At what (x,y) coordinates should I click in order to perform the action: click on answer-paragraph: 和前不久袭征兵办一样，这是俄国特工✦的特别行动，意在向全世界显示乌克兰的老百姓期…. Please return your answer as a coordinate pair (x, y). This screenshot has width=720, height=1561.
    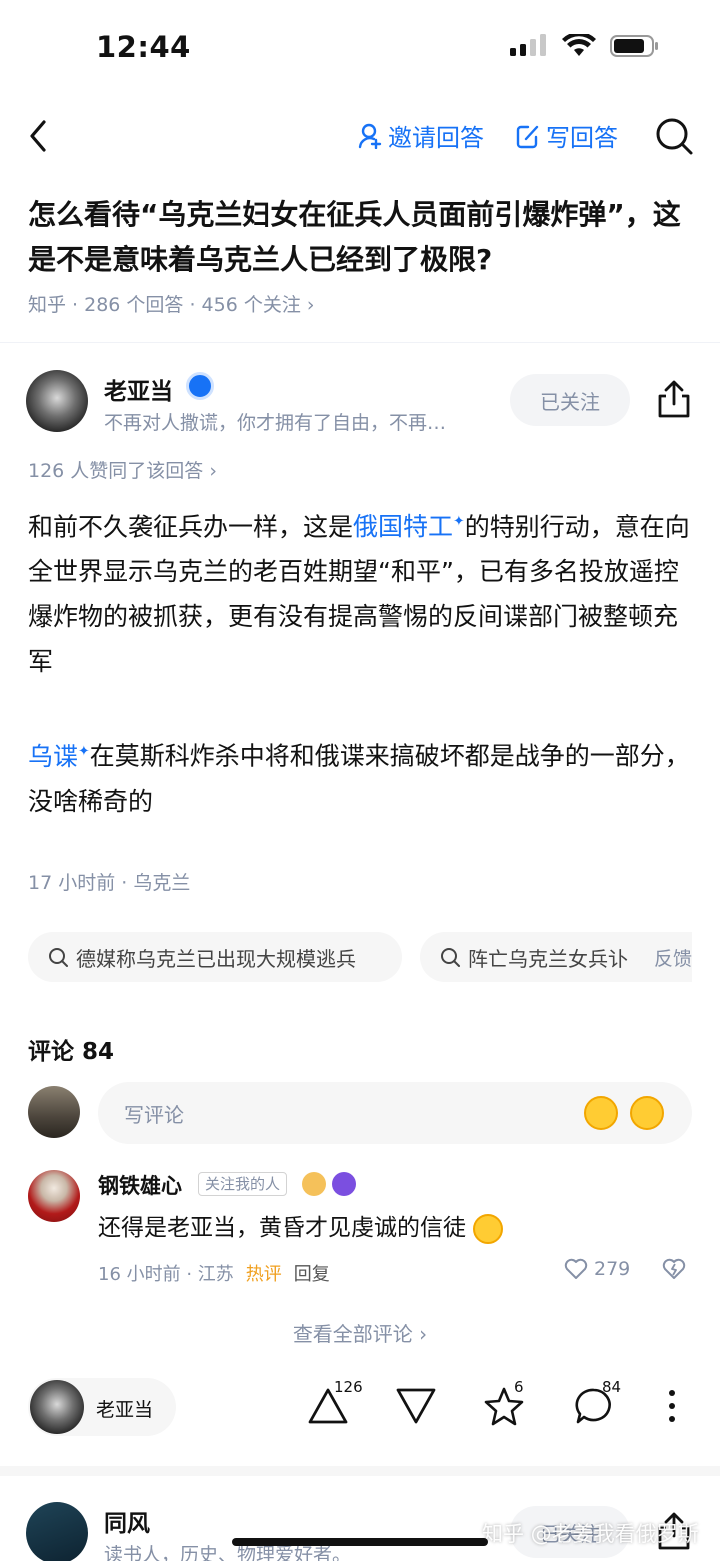
    Looking at the image, I should click on (361, 592).